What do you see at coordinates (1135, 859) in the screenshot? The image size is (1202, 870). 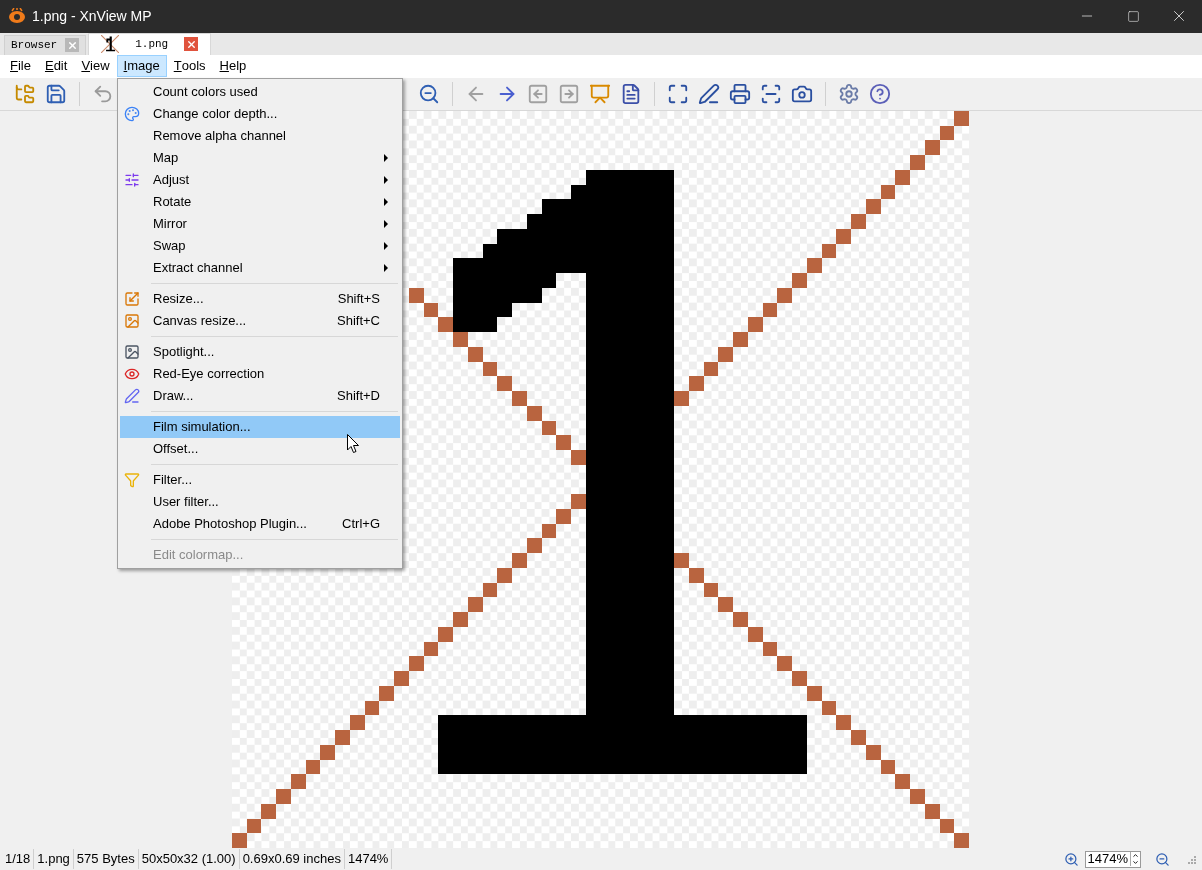 I see `spin-arrows-icon` at bounding box center [1135, 859].